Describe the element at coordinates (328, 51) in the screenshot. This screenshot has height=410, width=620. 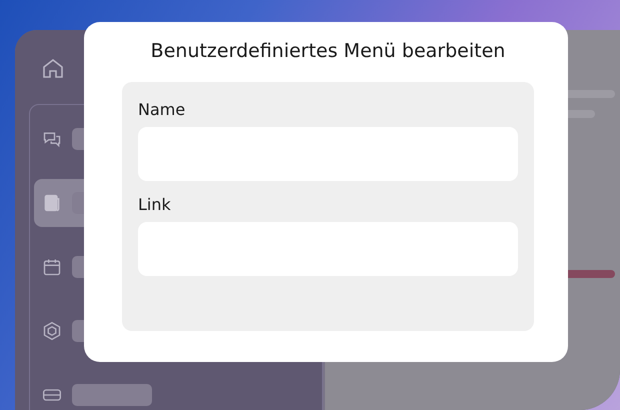
I see `dialog-title: Benutzerdefiniertes Menü bearbeiten` at that location.